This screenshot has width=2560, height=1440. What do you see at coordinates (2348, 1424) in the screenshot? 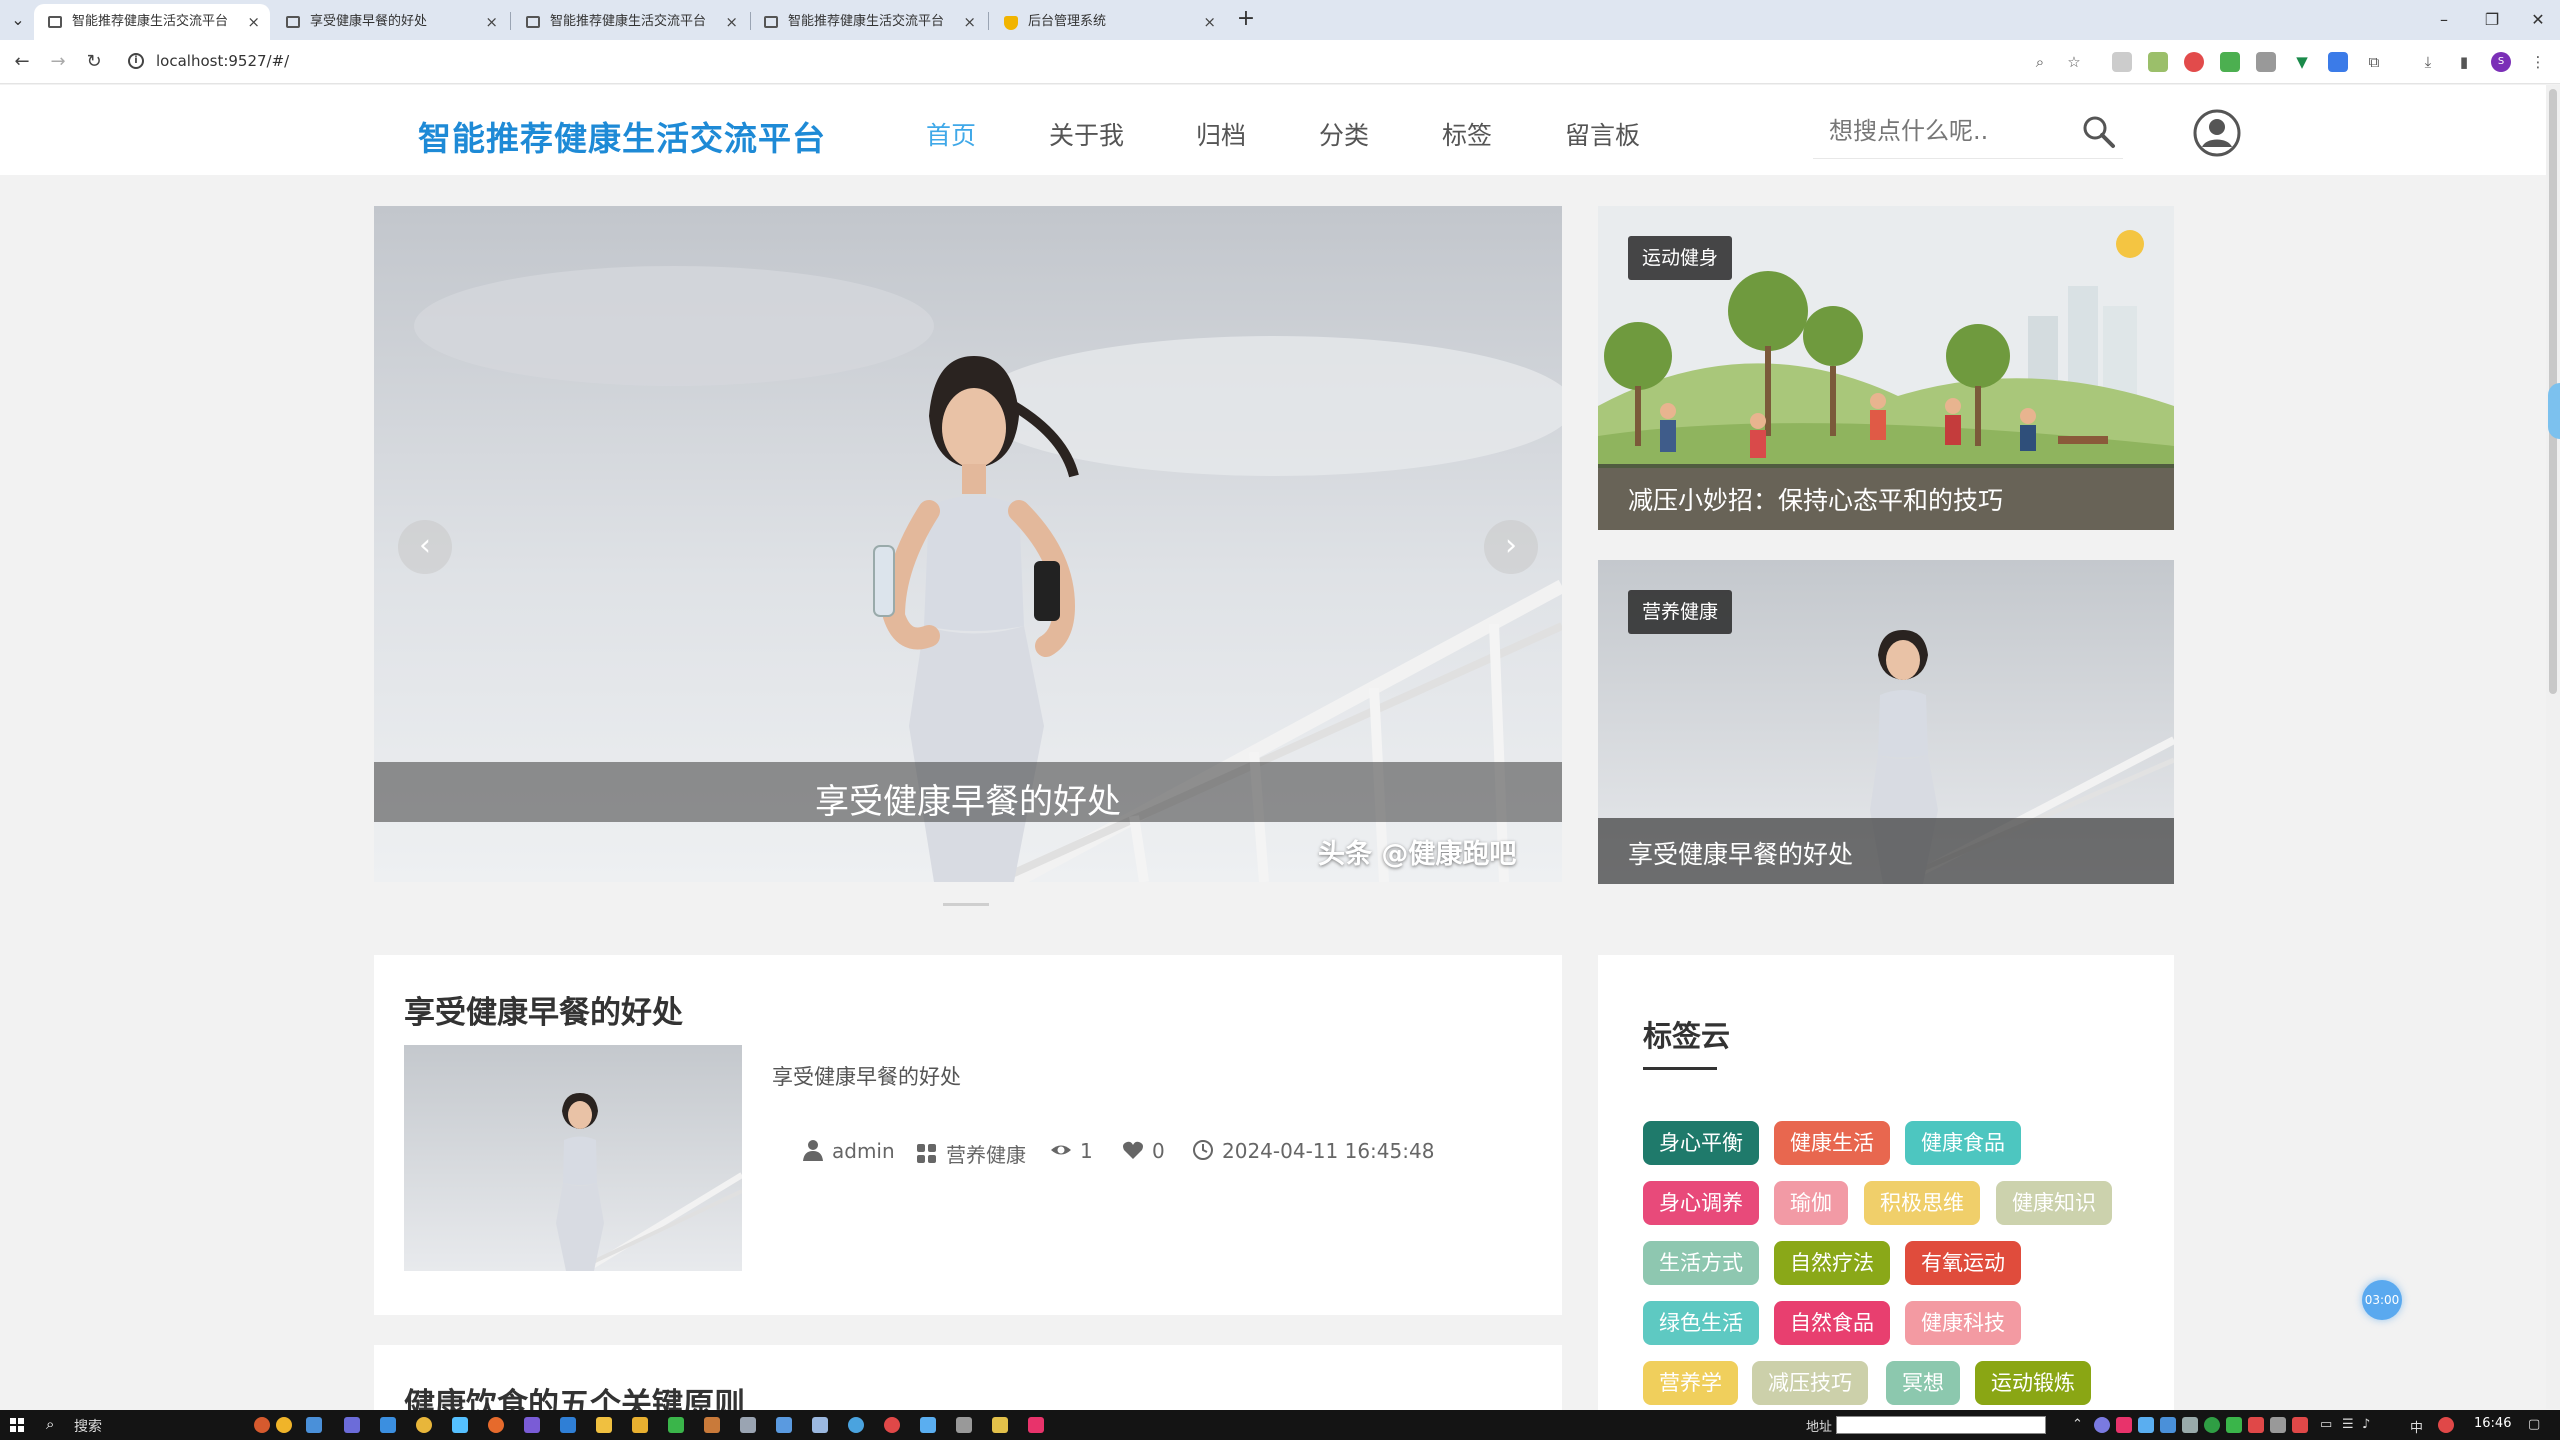
I see `tray-network-icon: ☰` at bounding box center [2348, 1424].